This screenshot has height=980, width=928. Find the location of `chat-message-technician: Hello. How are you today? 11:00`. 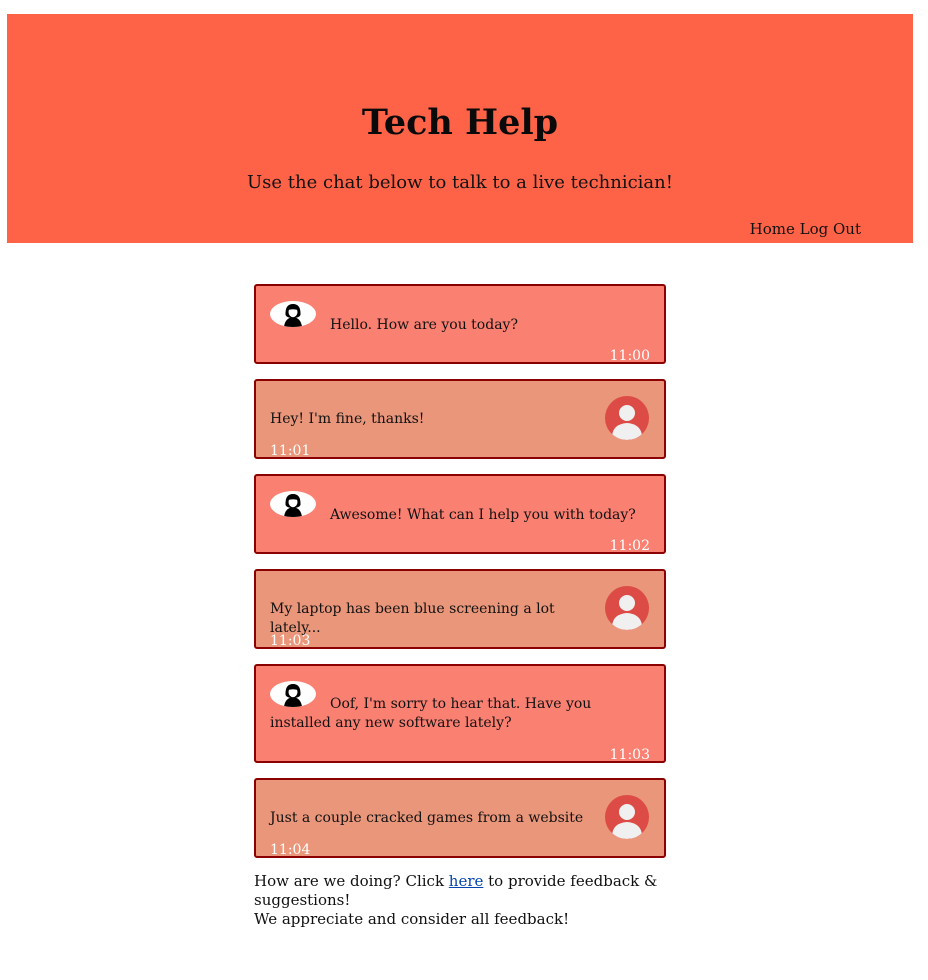

chat-message-technician: Hello. How are you today? 11:00 is located at coordinates (460, 324).